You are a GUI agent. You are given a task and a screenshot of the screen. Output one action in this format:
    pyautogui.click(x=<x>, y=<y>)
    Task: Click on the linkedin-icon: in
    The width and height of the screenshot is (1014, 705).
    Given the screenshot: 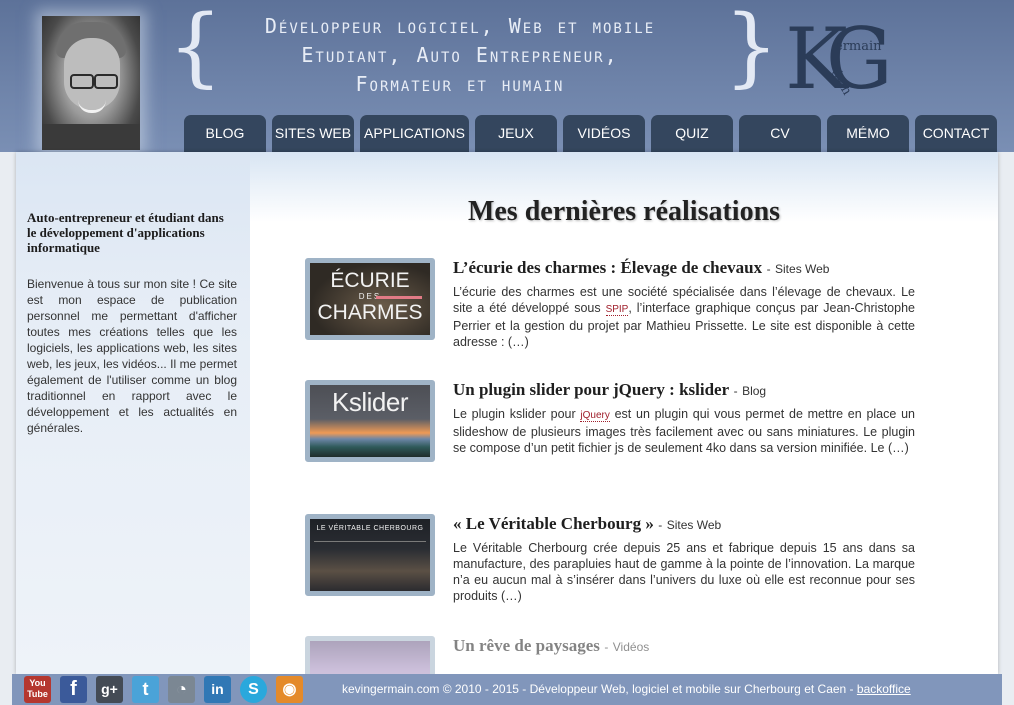 What is the action you would take?
    pyautogui.click(x=217, y=689)
    